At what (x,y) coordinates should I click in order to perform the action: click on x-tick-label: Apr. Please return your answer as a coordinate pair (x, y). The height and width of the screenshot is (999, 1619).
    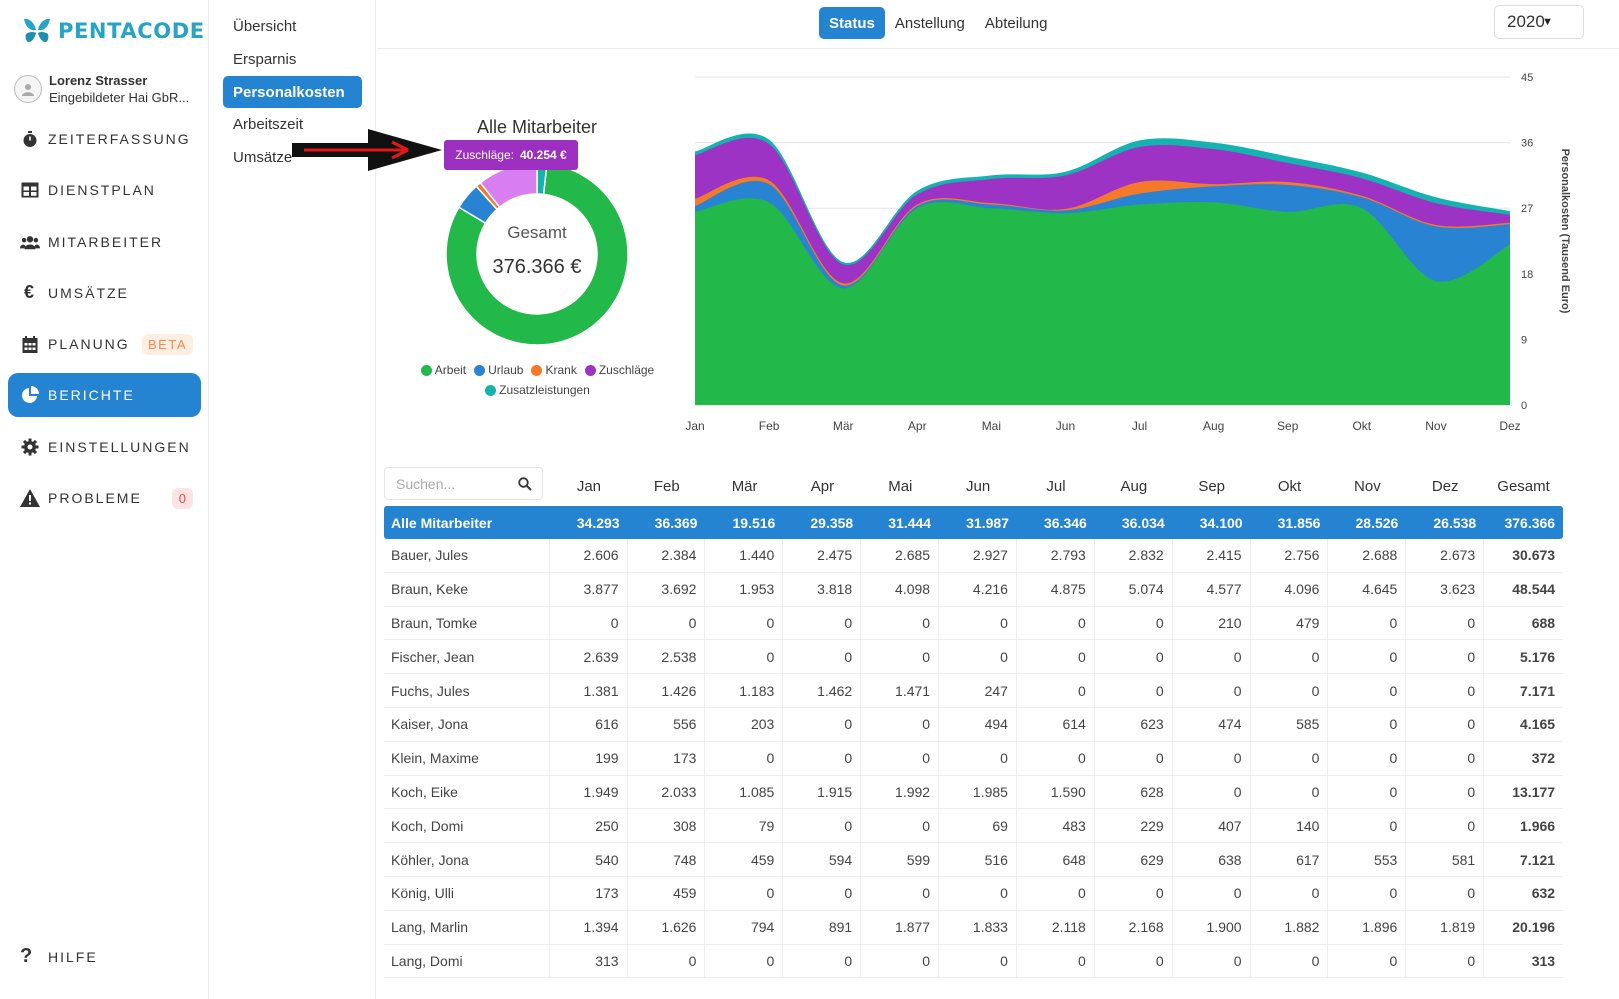
    Looking at the image, I should click on (917, 426).